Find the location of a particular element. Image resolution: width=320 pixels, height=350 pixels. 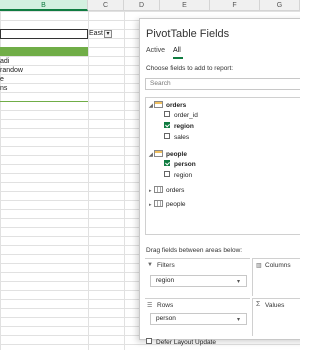

pivot-row-item: e is located at coordinates (2, 79).